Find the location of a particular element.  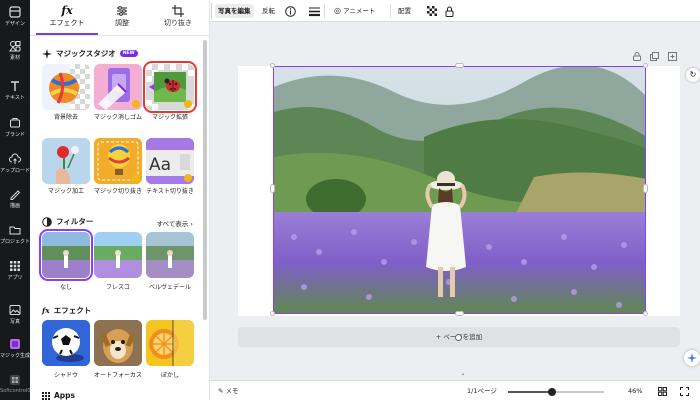

design-icon is located at coordinates (15, 12).